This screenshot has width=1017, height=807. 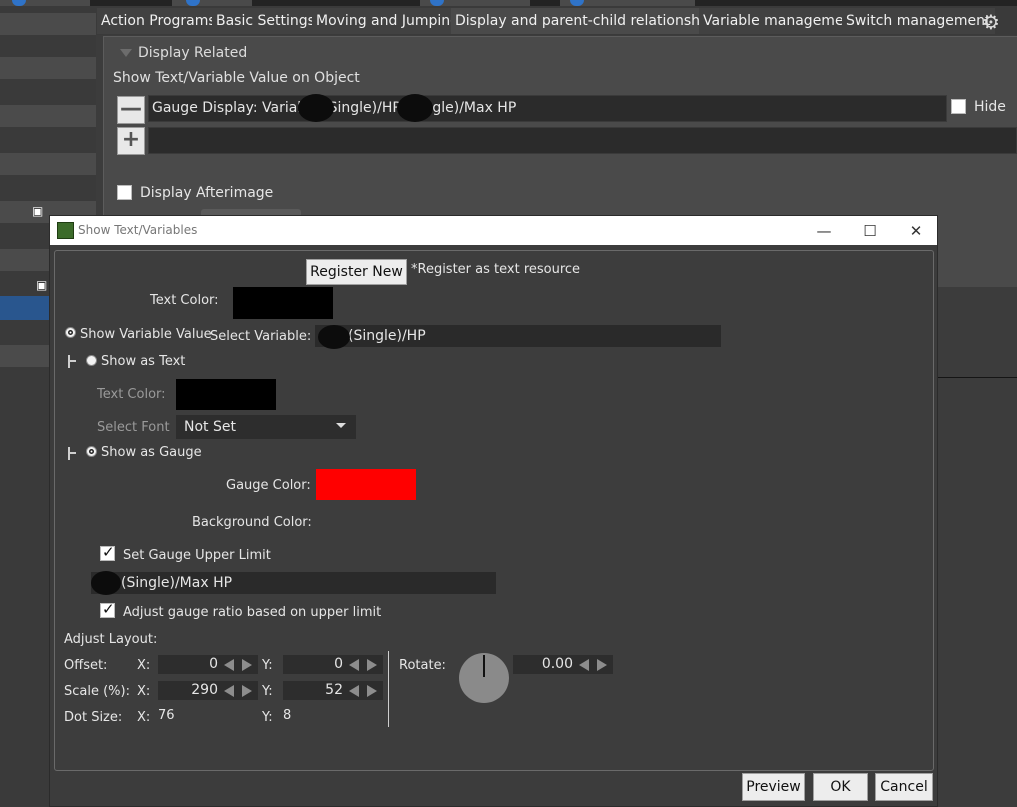 I want to click on text-color-label-2: Text Color:, so click(x=131, y=394).